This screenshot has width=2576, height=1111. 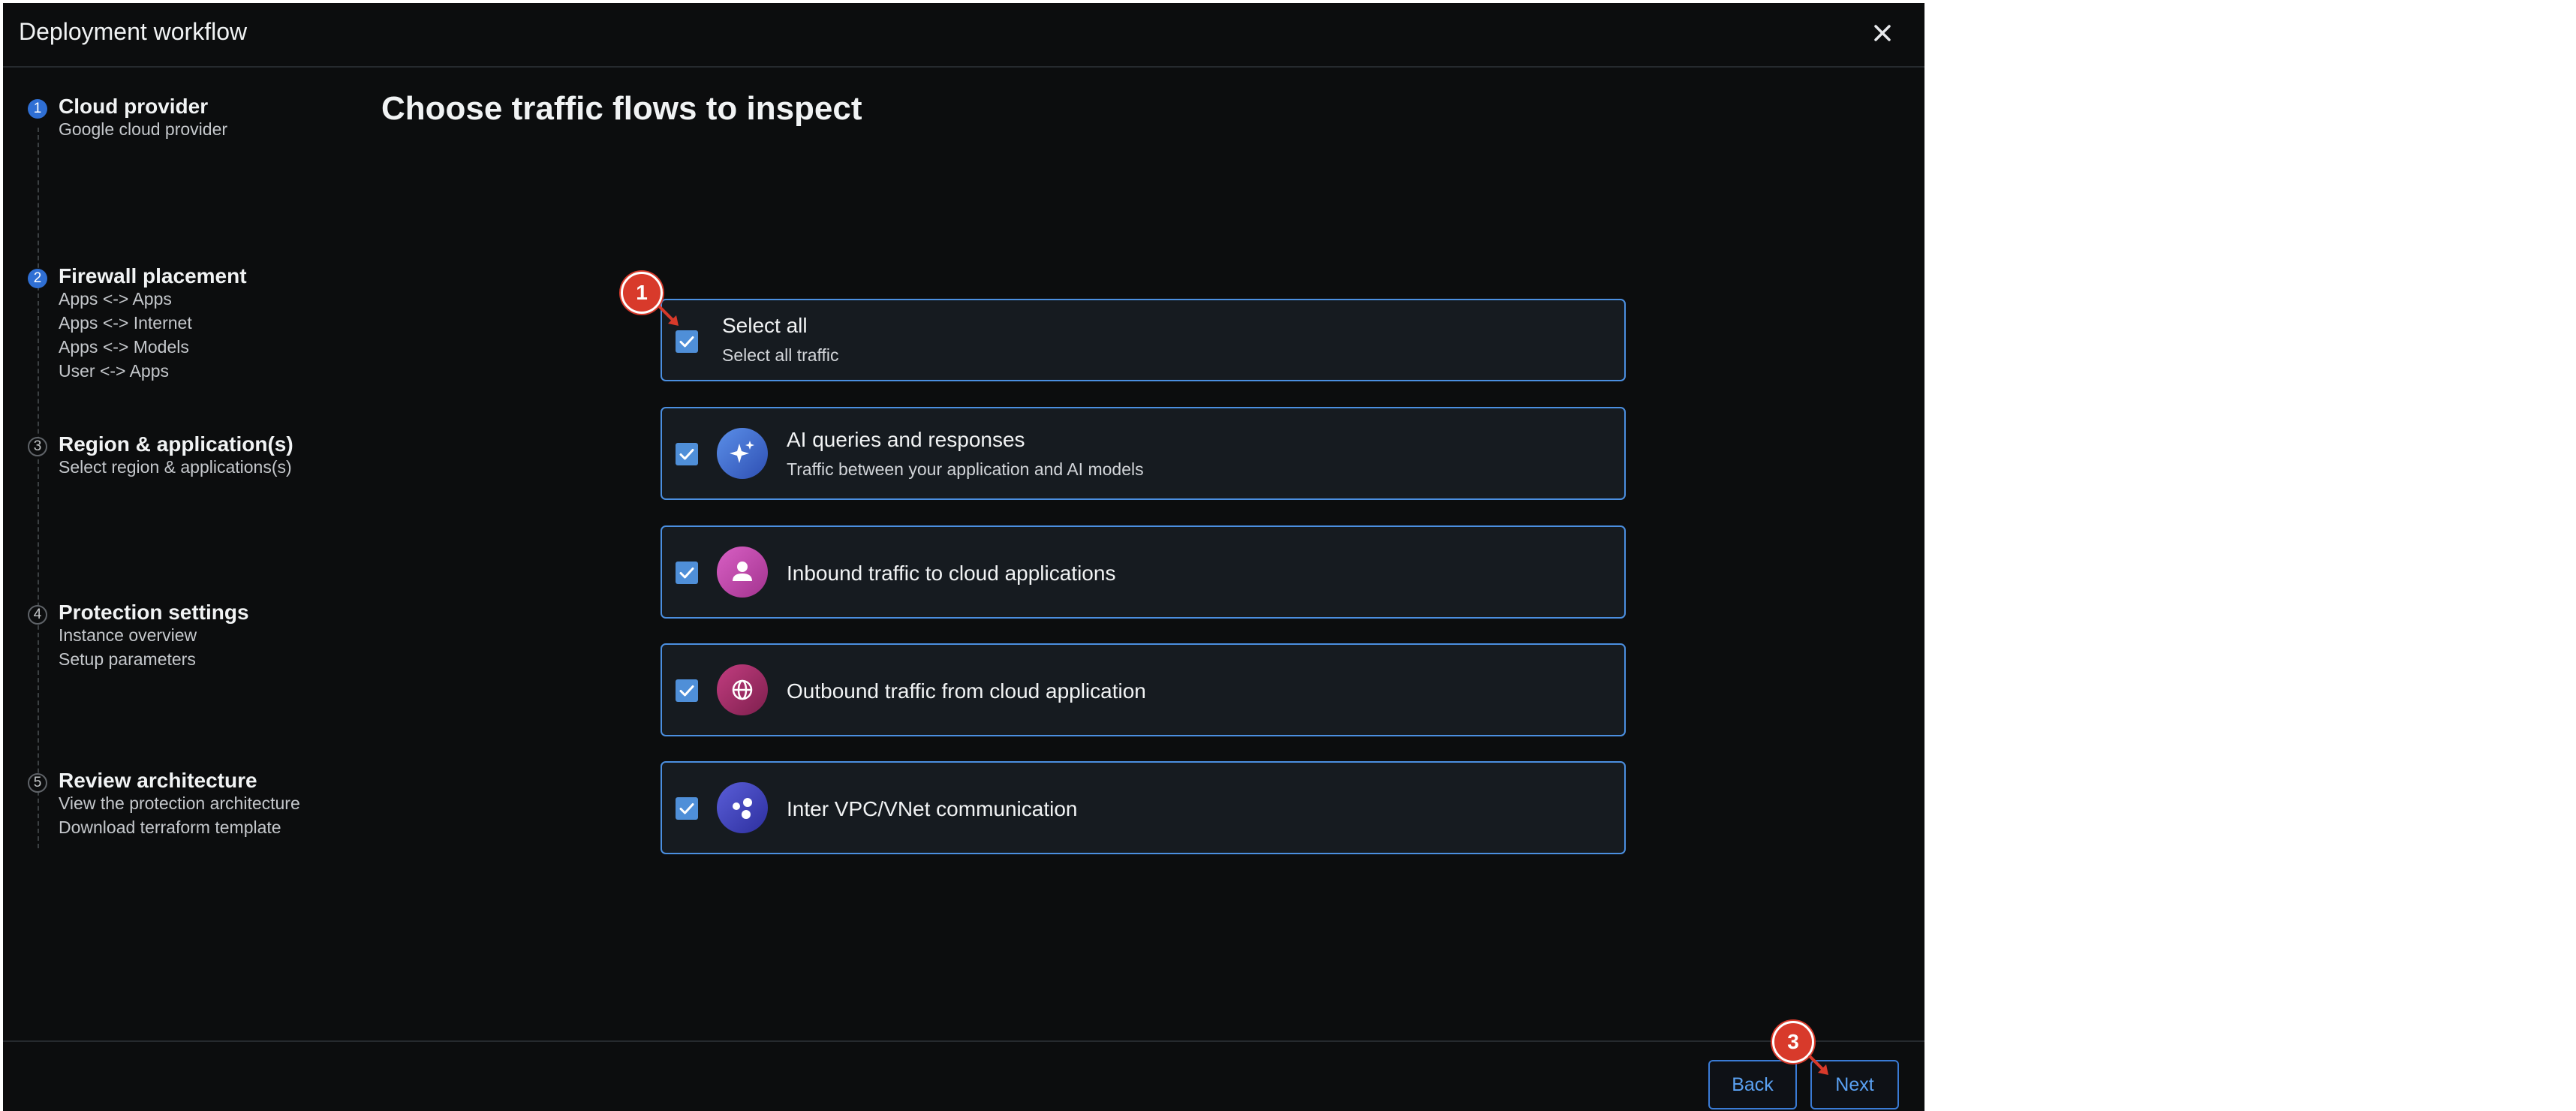 What do you see at coordinates (134, 107) in the screenshot?
I see `step-title: Cloud provider` at bounding box center [134, 107].